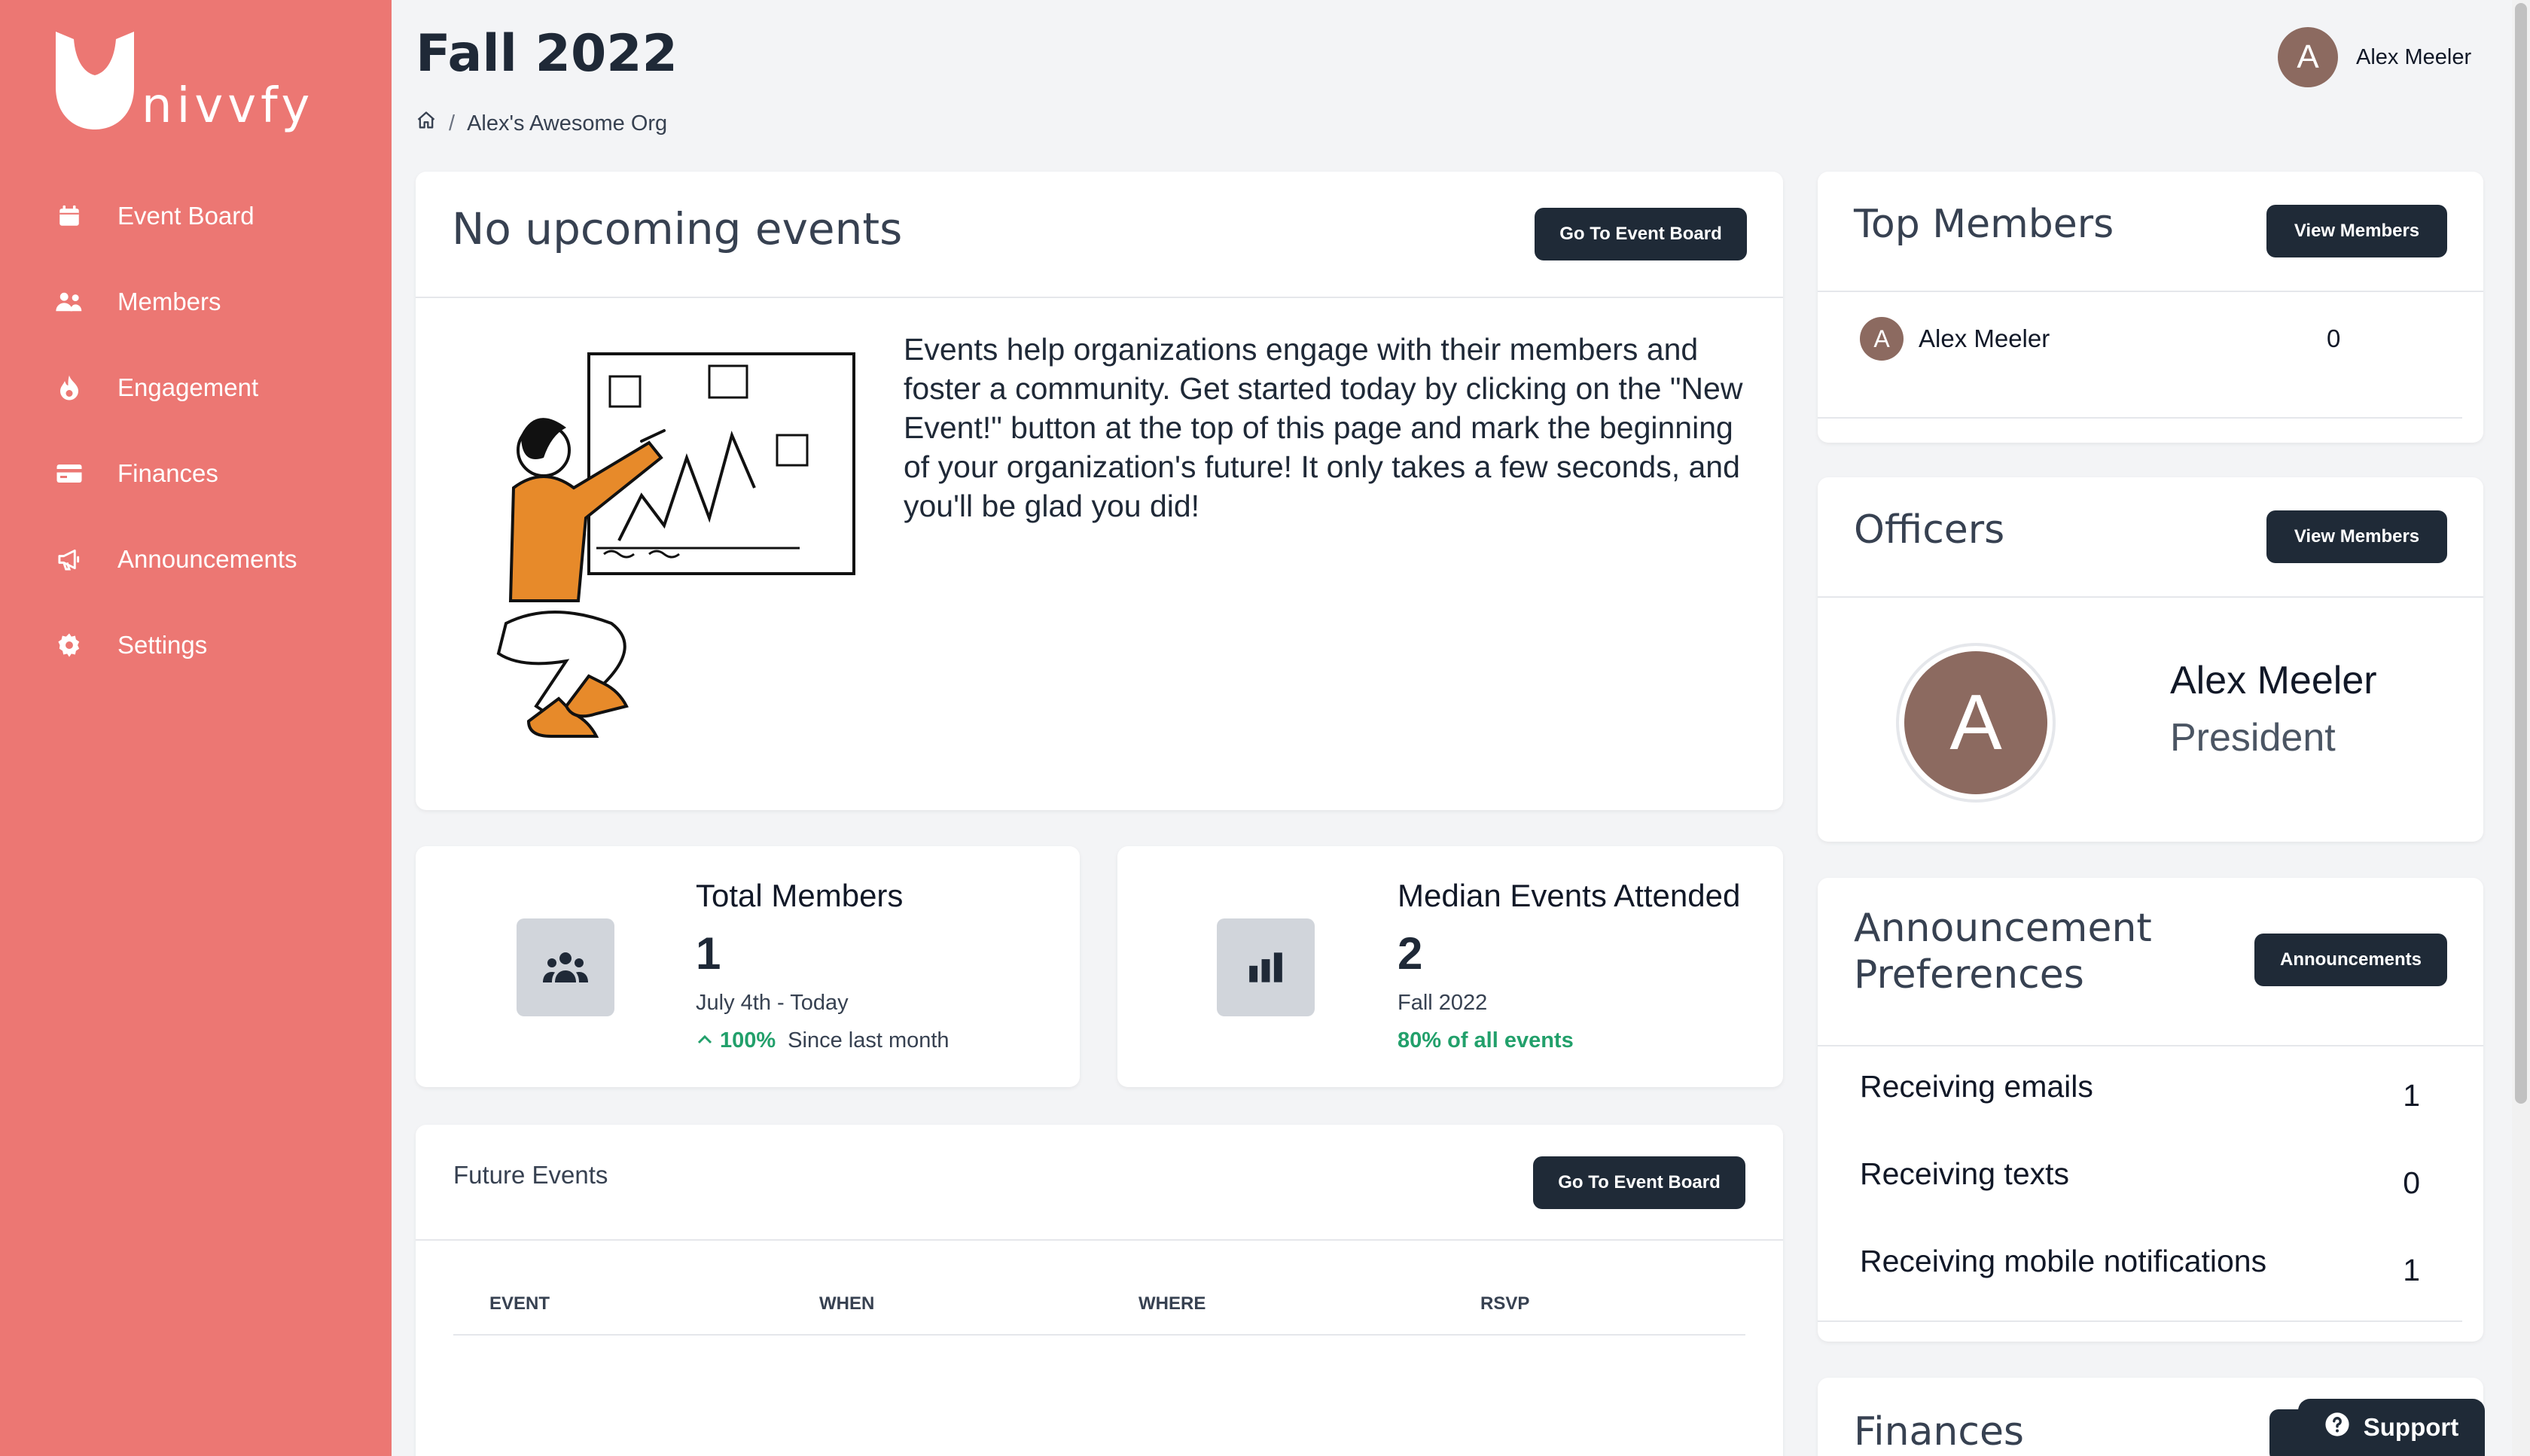  I want to click on stat-title: Median Events Attended, so click(1569, 895).